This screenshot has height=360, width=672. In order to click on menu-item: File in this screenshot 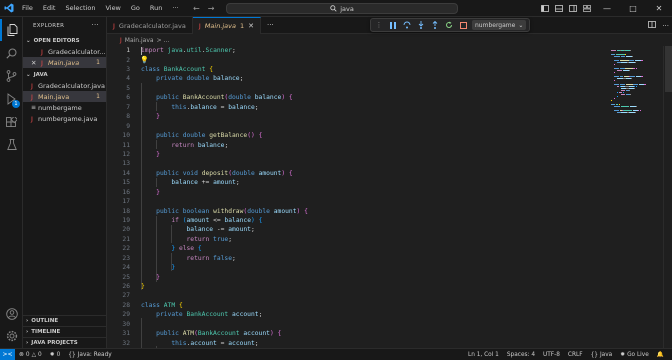, I will do `click(27, 8)`.